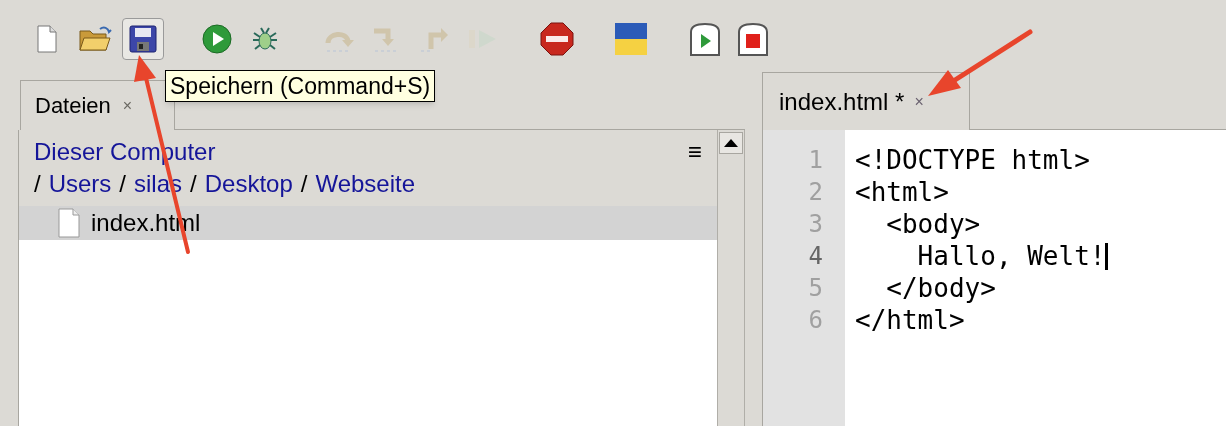  I want to click on code-line: <!DOCTYPE html>, so click(972, 160).